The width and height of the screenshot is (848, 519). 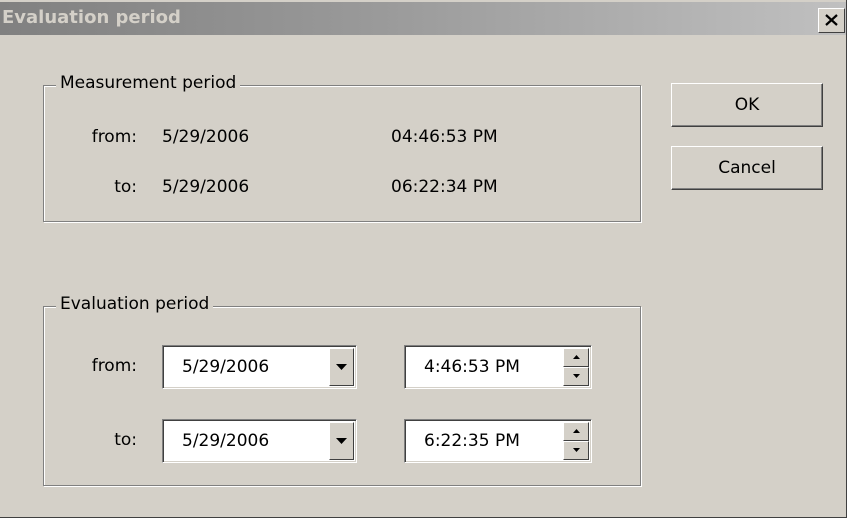 I want to click on from-date-dropdown-button, so click(x=341, y=367).